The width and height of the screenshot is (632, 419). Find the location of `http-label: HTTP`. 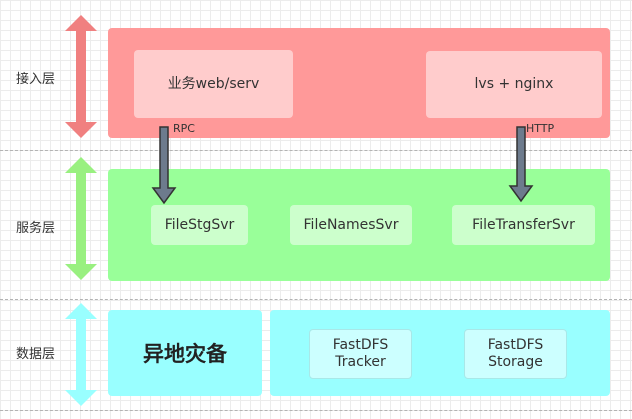

http-label: HTTP is located at coordinates (540, 128).